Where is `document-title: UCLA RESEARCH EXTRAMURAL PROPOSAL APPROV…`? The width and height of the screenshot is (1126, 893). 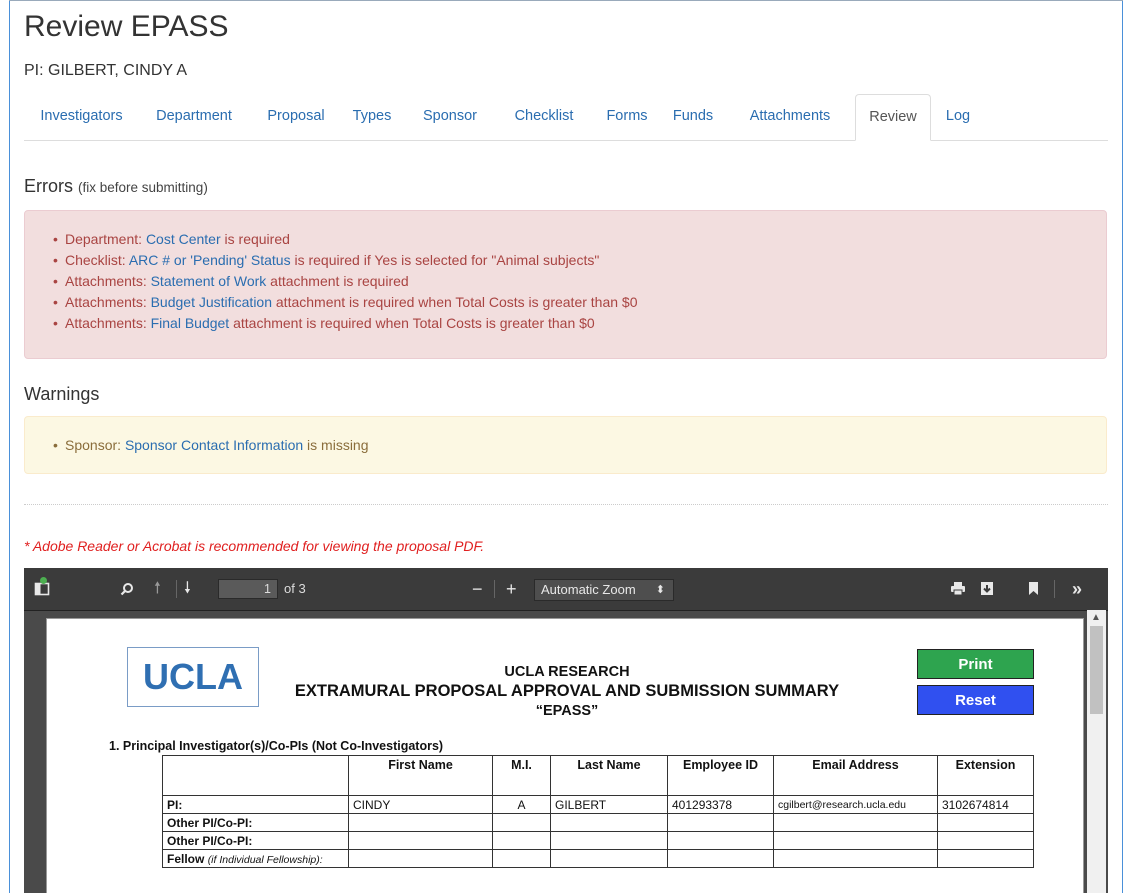 document-title: UCLA RESEARCH EXTRAMURAL PROPOSAL APPROV… is located at coordinates (567, 692).